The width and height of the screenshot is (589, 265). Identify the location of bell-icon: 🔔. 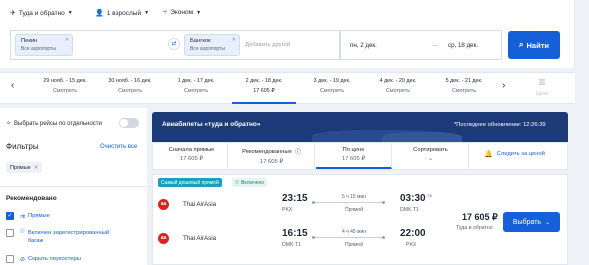
(488, 154).